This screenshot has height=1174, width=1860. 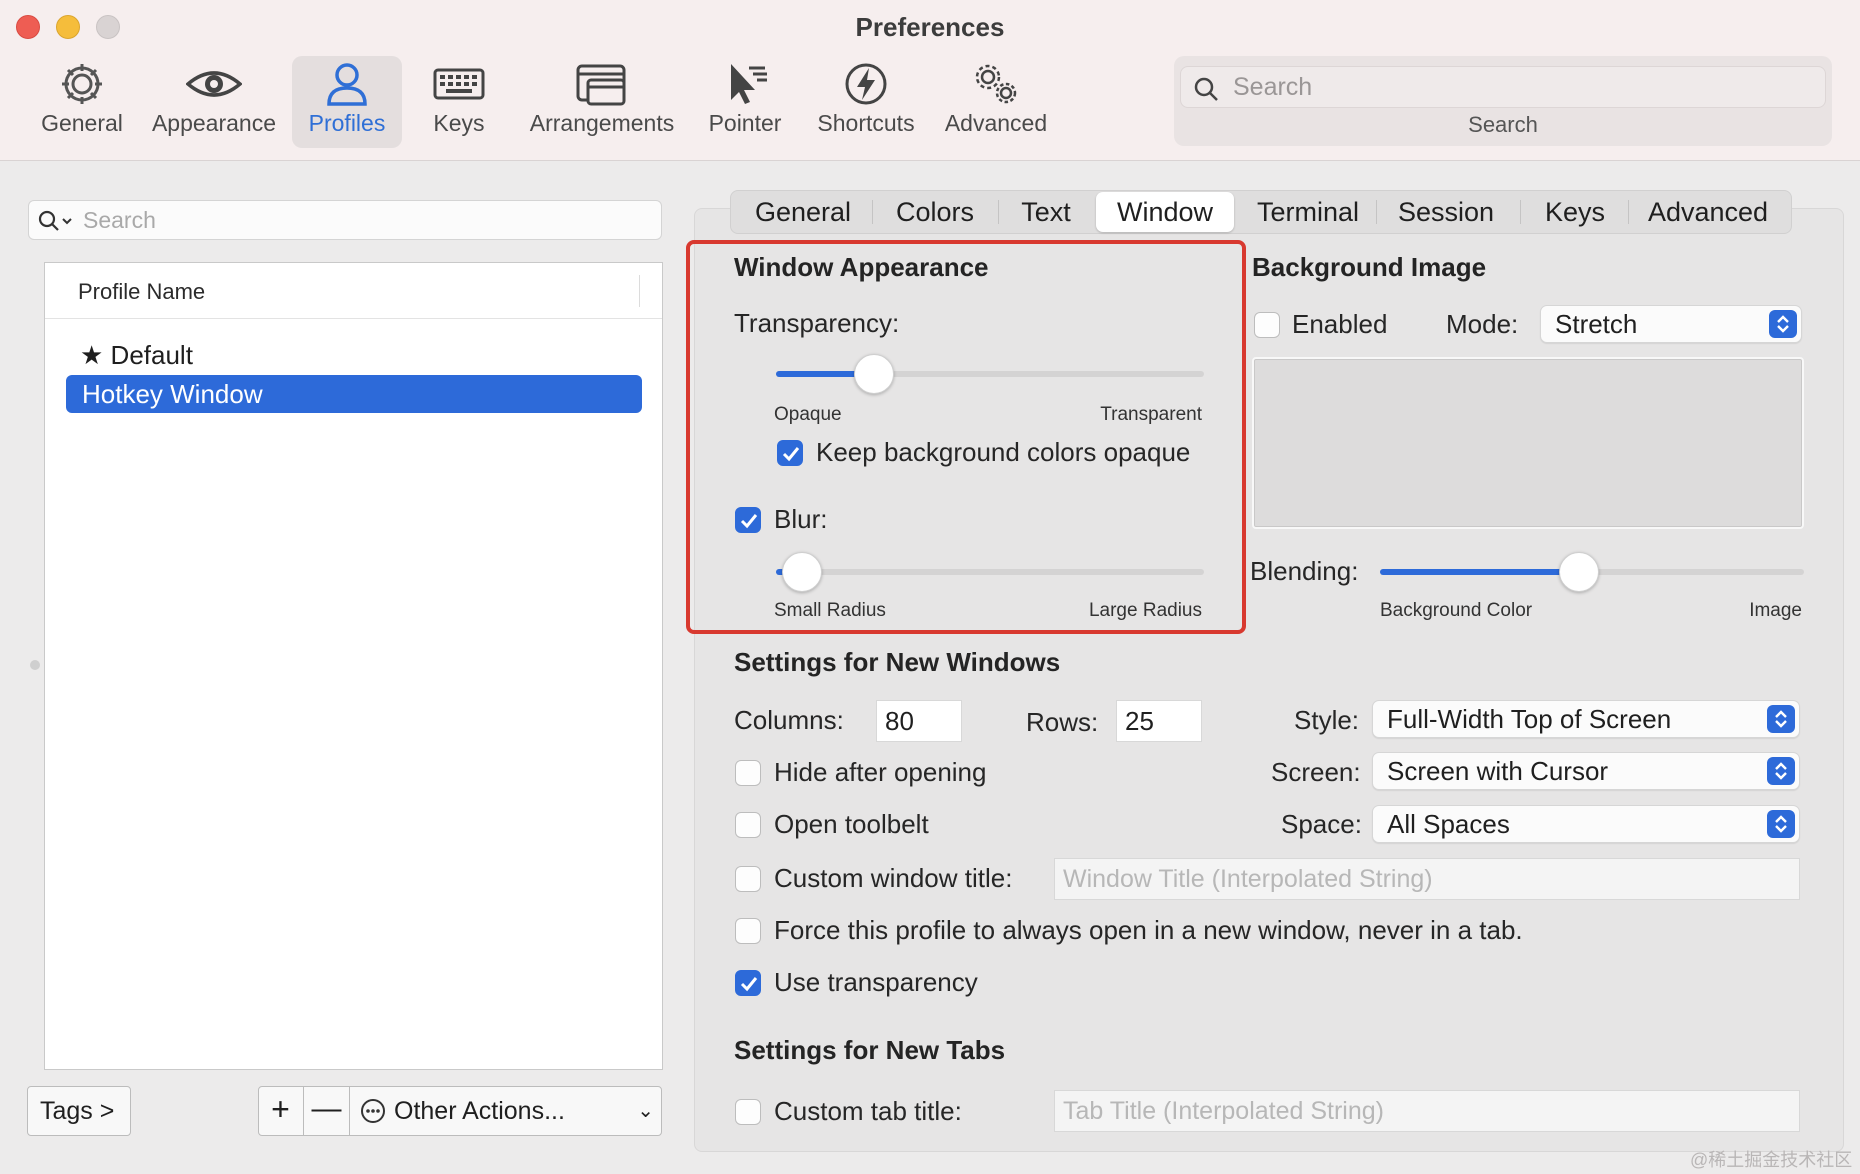 I want to click on toolbar-pointer: Pointer, so click(x=745, y=102).